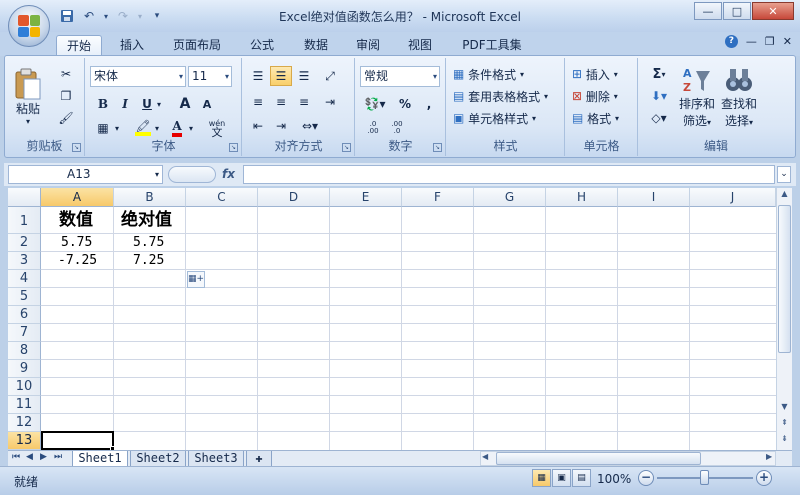  Describe the element at coordinates (77, 440) in the screenshot. I see `active-cell-a13` at that location.